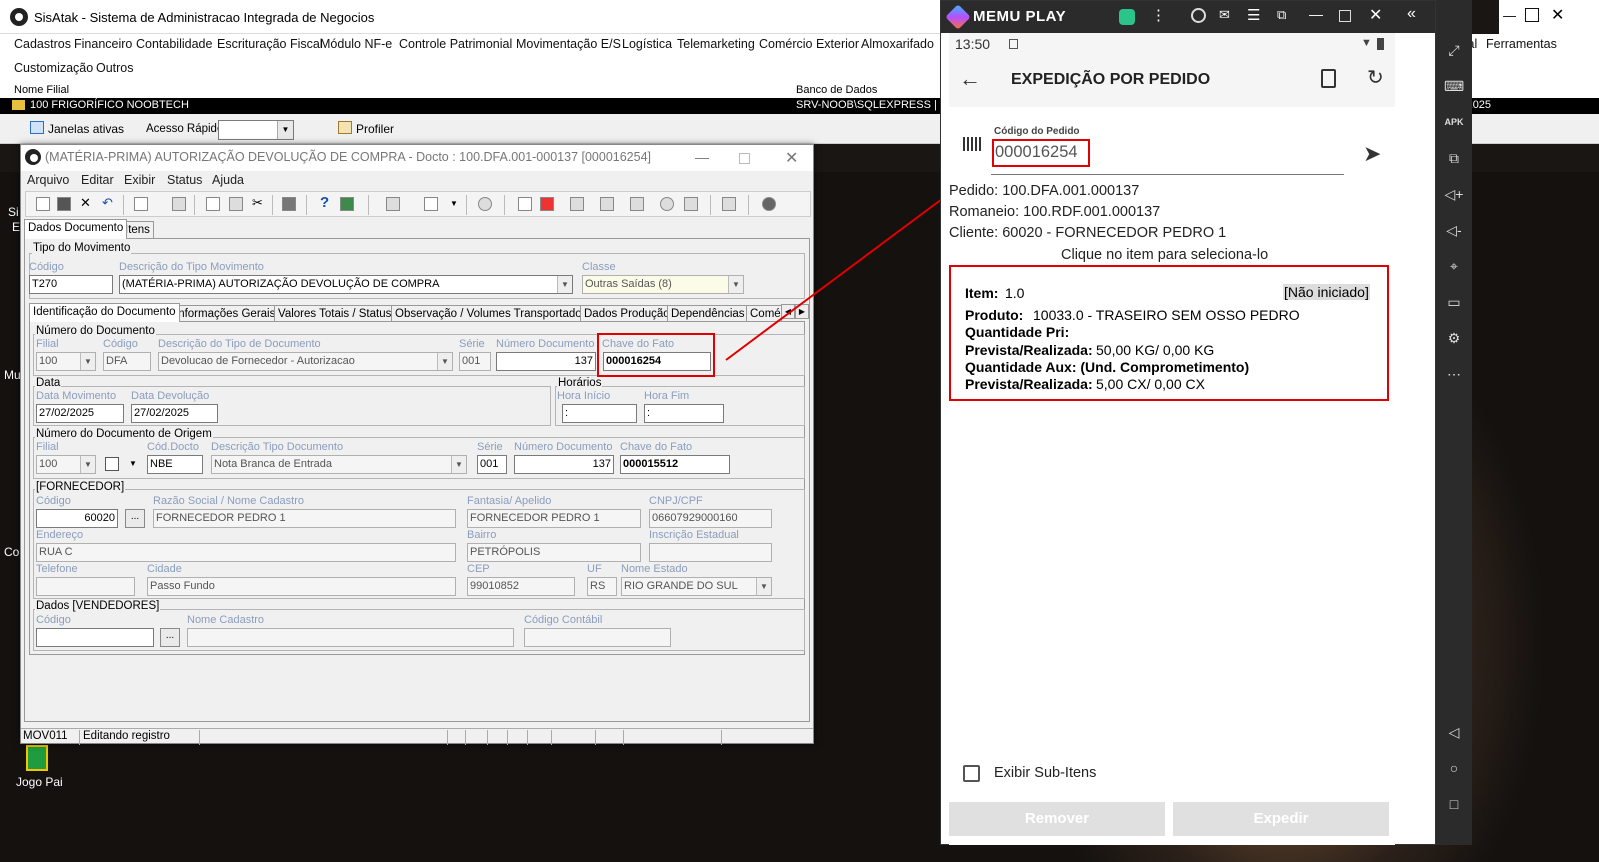 The width and height of the screenshot is (1599, 862). I want to click on inscricao-estadual-field, so click(710, 552).